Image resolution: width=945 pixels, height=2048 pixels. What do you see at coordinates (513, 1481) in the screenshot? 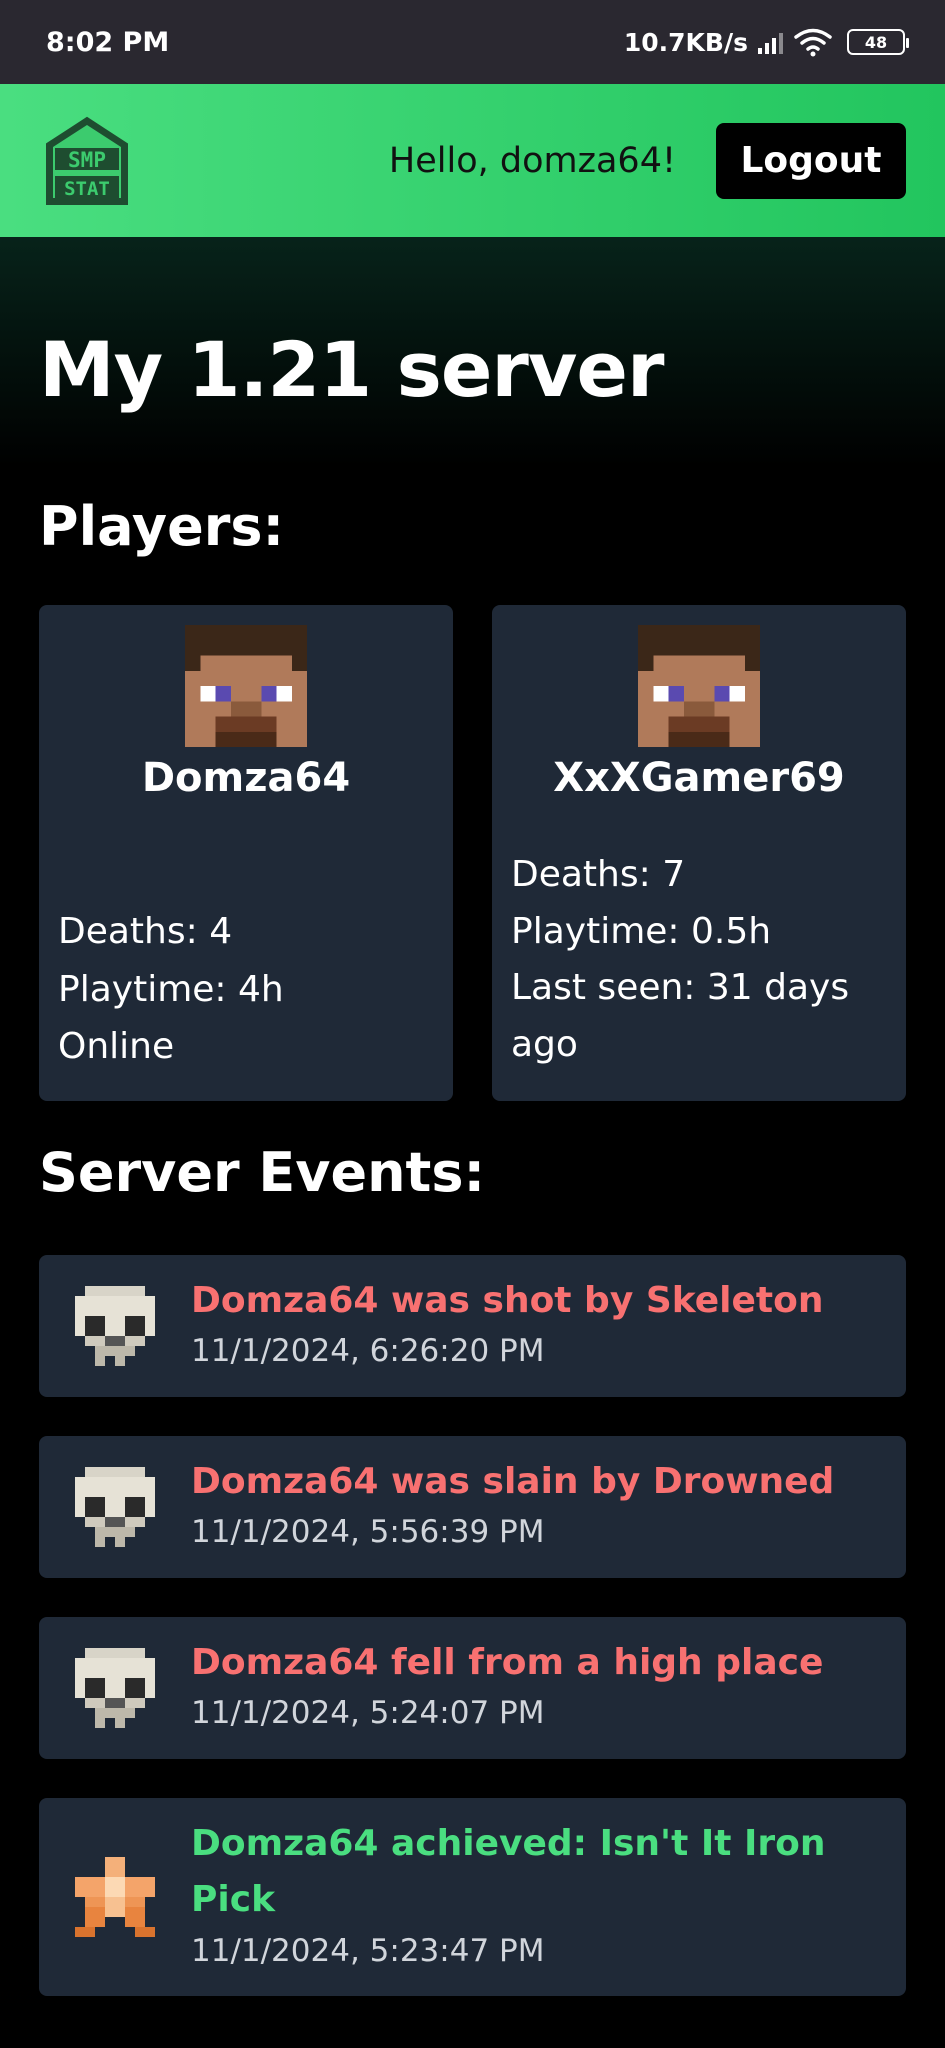
I see `event-text: Domza64 was slain by Drowned` at bounding box center [513, 1481].